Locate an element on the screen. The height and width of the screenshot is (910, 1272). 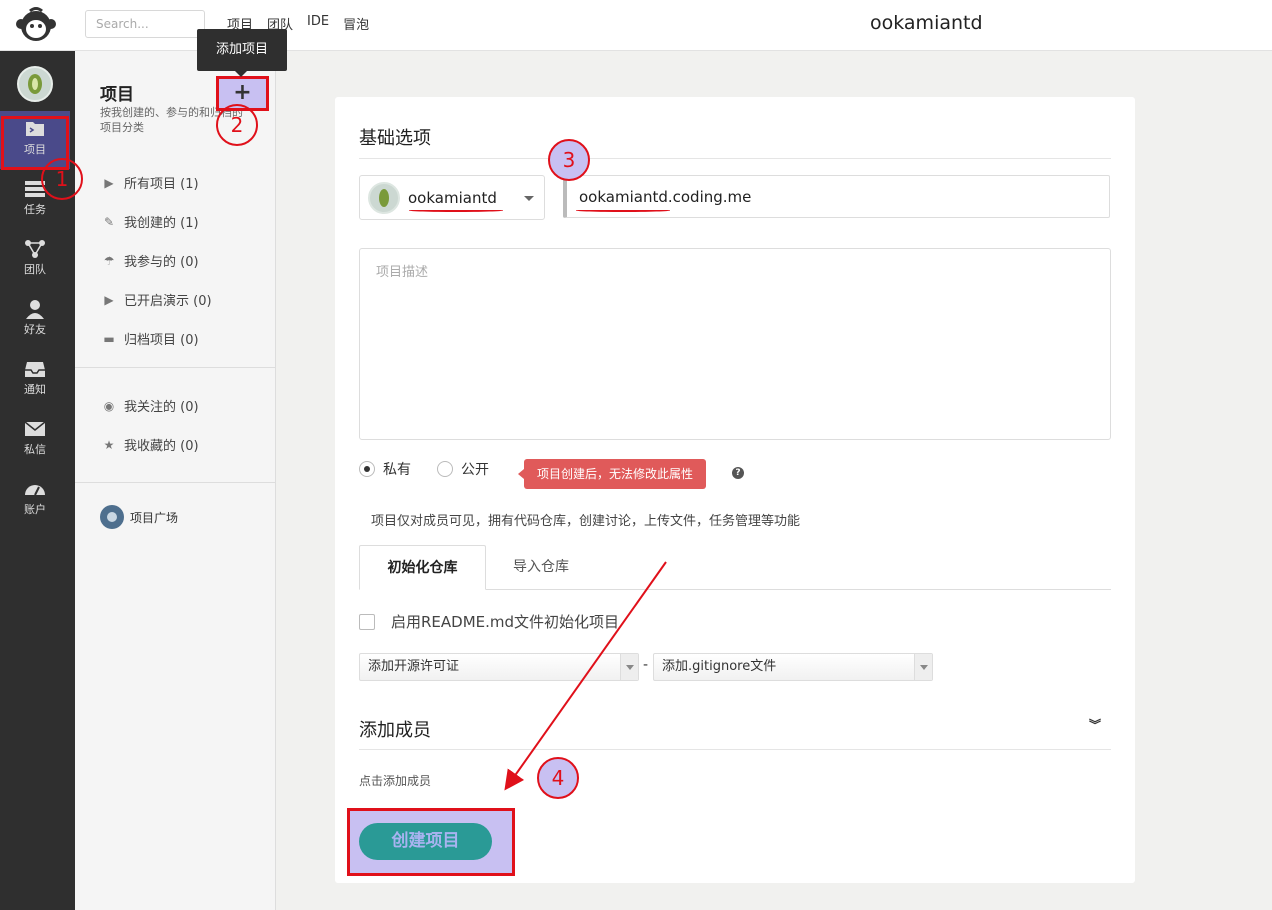
filter-label: 已开启演示 (0) is located at coordinates (168, 301).